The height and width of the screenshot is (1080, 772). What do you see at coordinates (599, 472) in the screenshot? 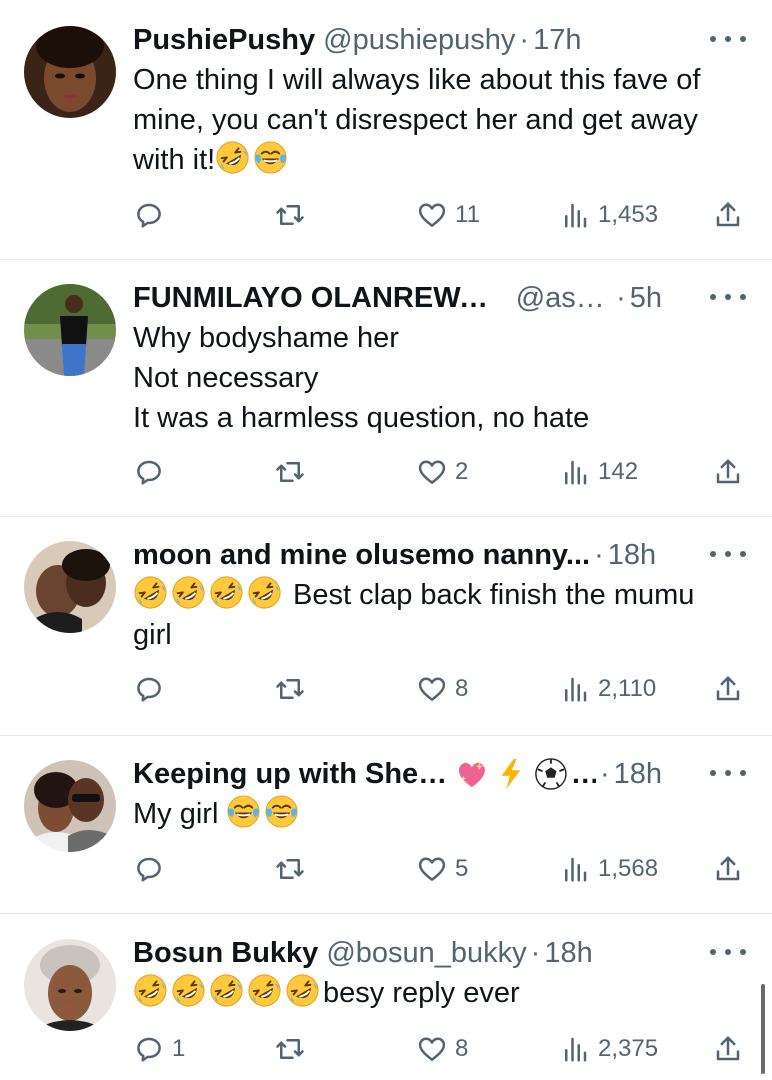
I see `views-button: 142` at bounding box center [599, 472].